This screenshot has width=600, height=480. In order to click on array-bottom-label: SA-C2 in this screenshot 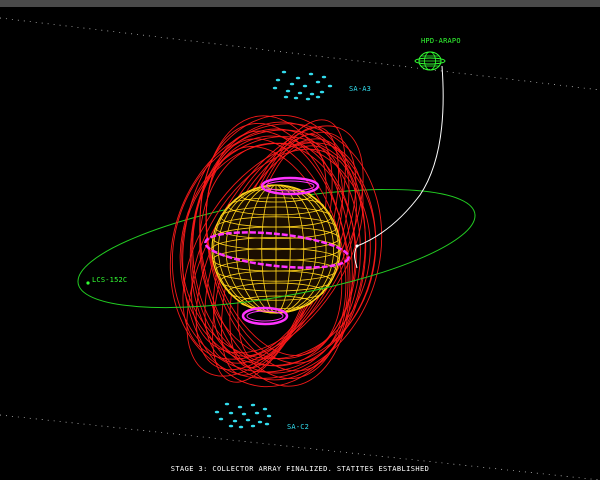, I will do `click(298, 427)`.